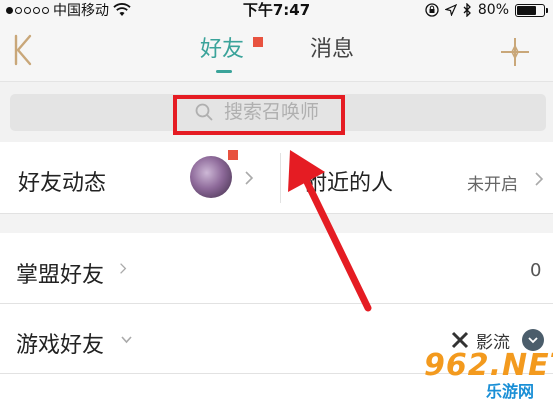 This screenshot has width=553, height=402. What do you see at coordinates (276, 303) in the screenshot?
I see `row-divider` at bounding box center [276, 303].